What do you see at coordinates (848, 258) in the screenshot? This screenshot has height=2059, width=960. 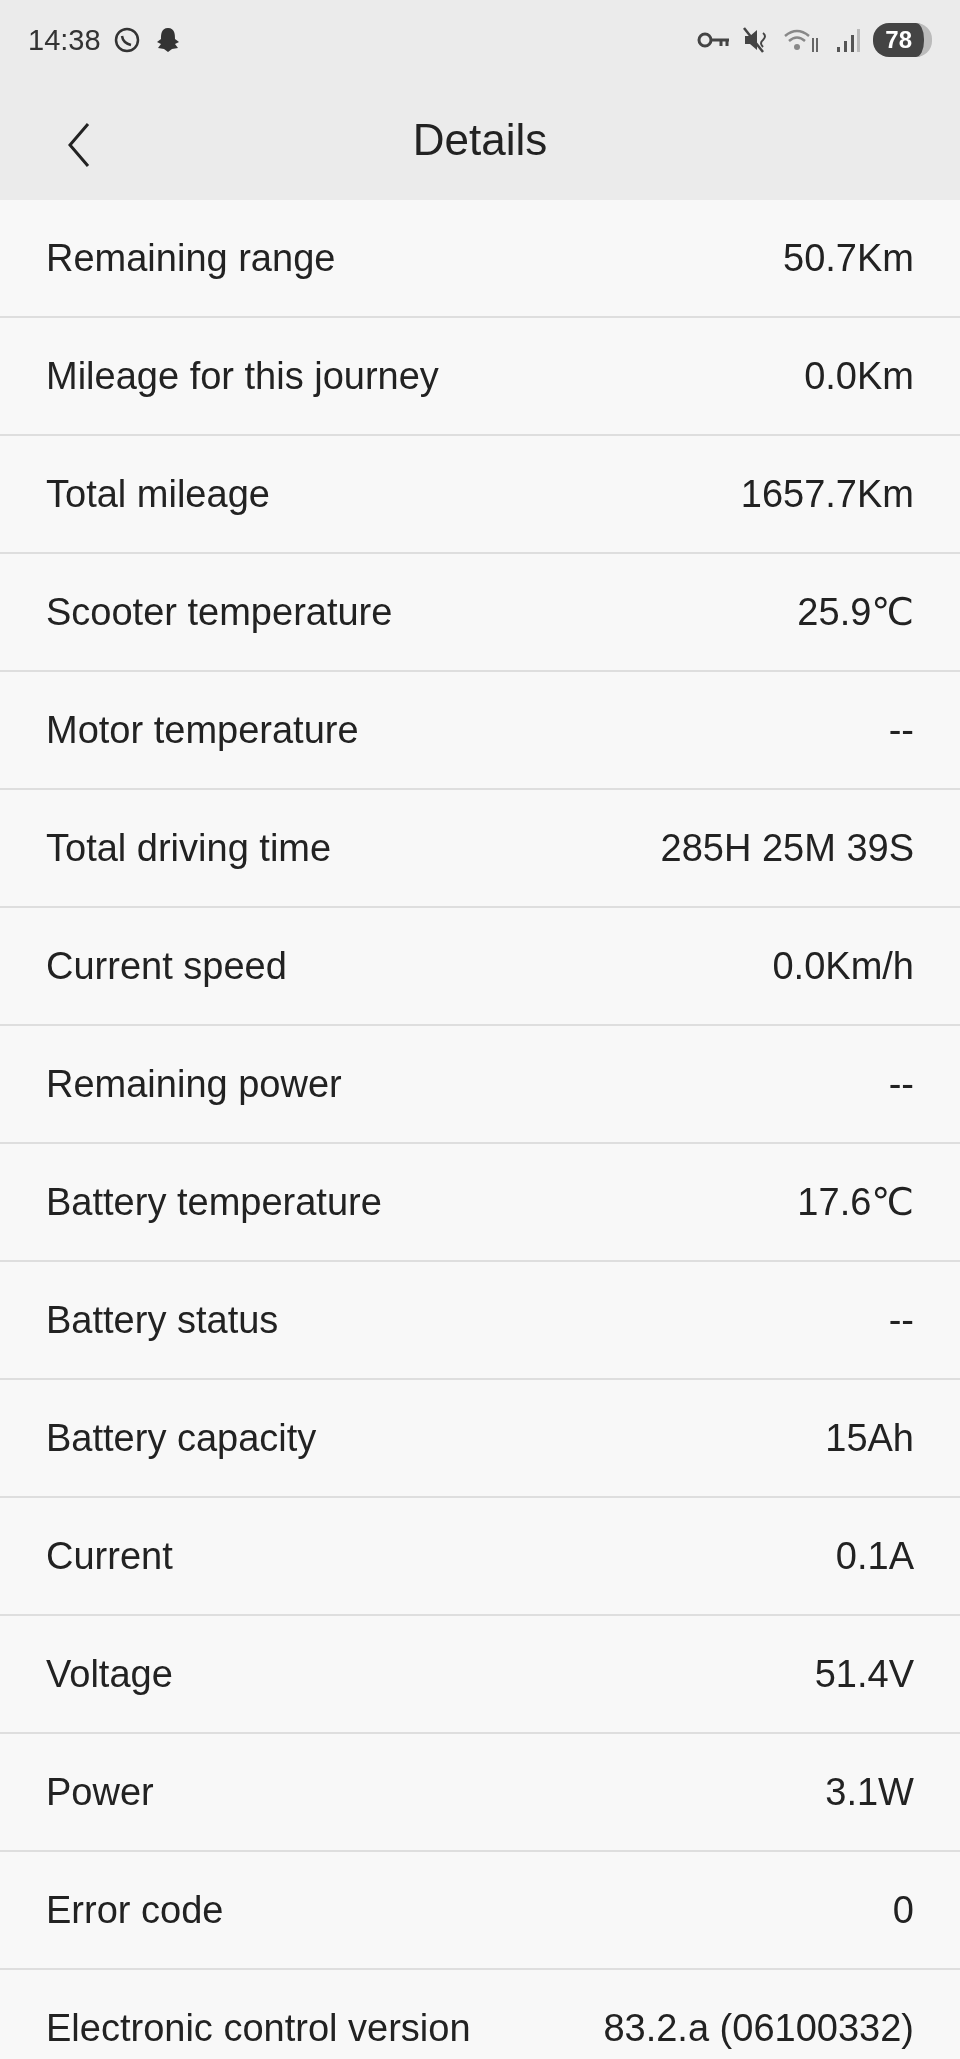 I see `row-value: 50.7Km` at bounding box center [848, 258].